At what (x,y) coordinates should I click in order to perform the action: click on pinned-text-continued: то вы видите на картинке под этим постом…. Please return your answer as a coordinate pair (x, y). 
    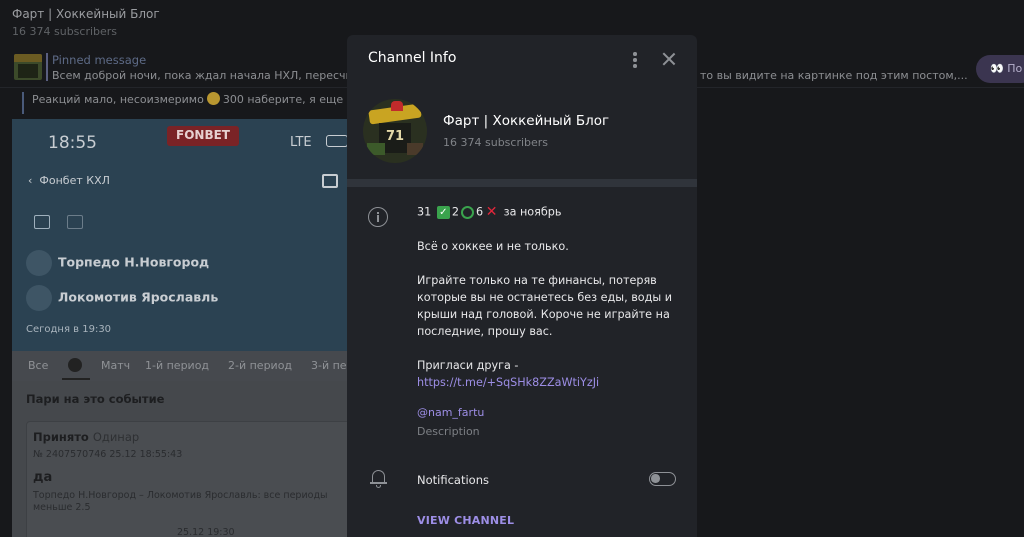
    Looking at the image, I should click on (834, 75).